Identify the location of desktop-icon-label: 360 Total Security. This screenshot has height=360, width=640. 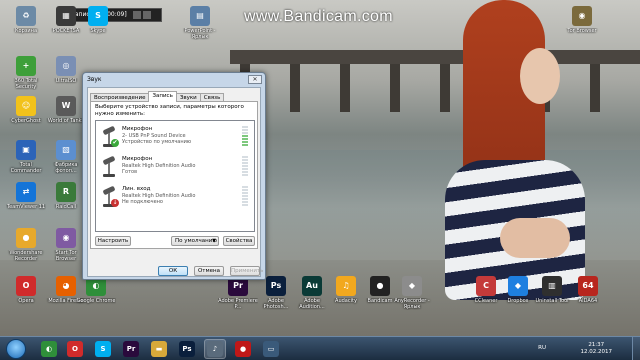
(26, 84).